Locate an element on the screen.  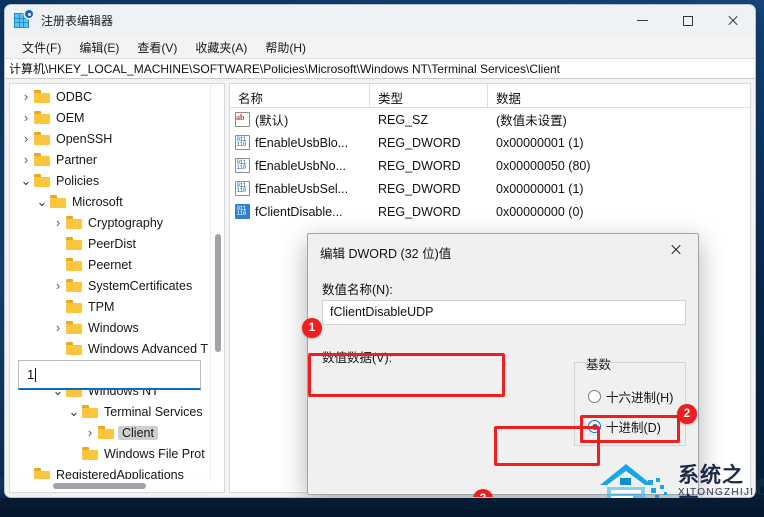
tree-node-registeredapplications: RegisteredApplications is located at coordinates (117, 471).